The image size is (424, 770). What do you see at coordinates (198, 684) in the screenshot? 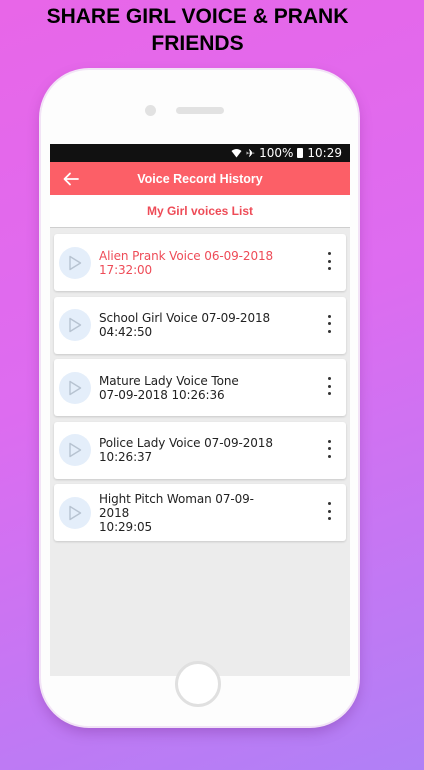
I see `home-button` at bounding box center [198, 684].